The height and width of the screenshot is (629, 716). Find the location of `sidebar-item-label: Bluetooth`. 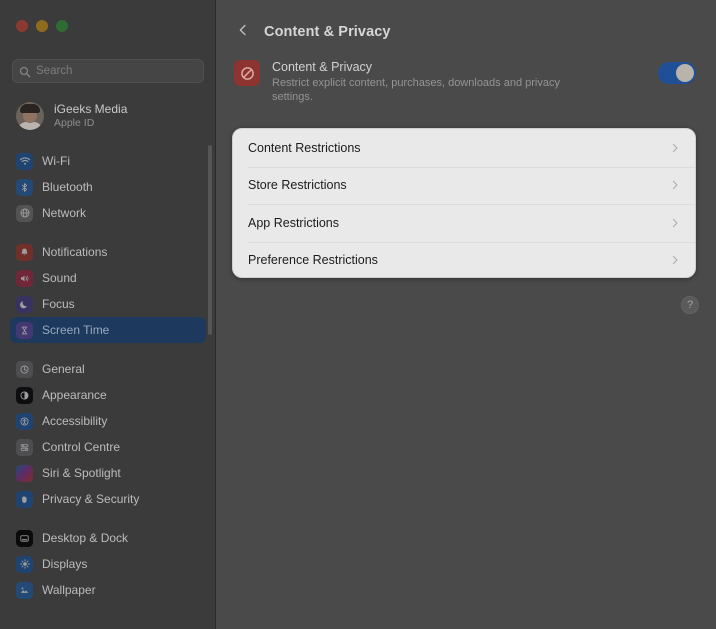

sidebar-item-label: Bluetooth is located at coordinates (67, 187).